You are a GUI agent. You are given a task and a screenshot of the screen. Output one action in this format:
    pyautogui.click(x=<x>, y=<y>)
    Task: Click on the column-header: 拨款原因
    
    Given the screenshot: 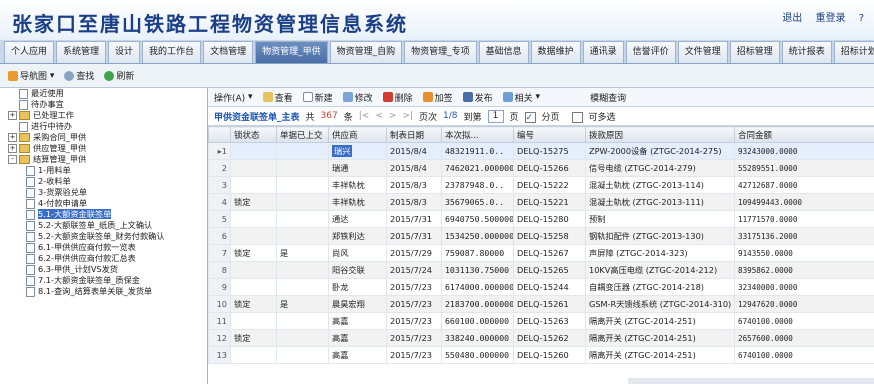 What is the action you would take?
    pyautogui.click(x=660, y=134)
    